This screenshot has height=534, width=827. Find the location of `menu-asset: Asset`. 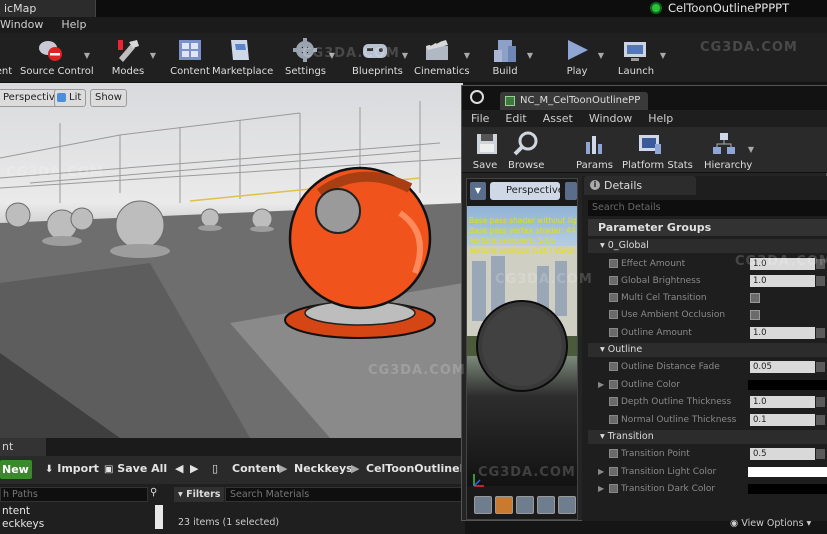

menu-asset: Asset is located at coordinates (558, 118).